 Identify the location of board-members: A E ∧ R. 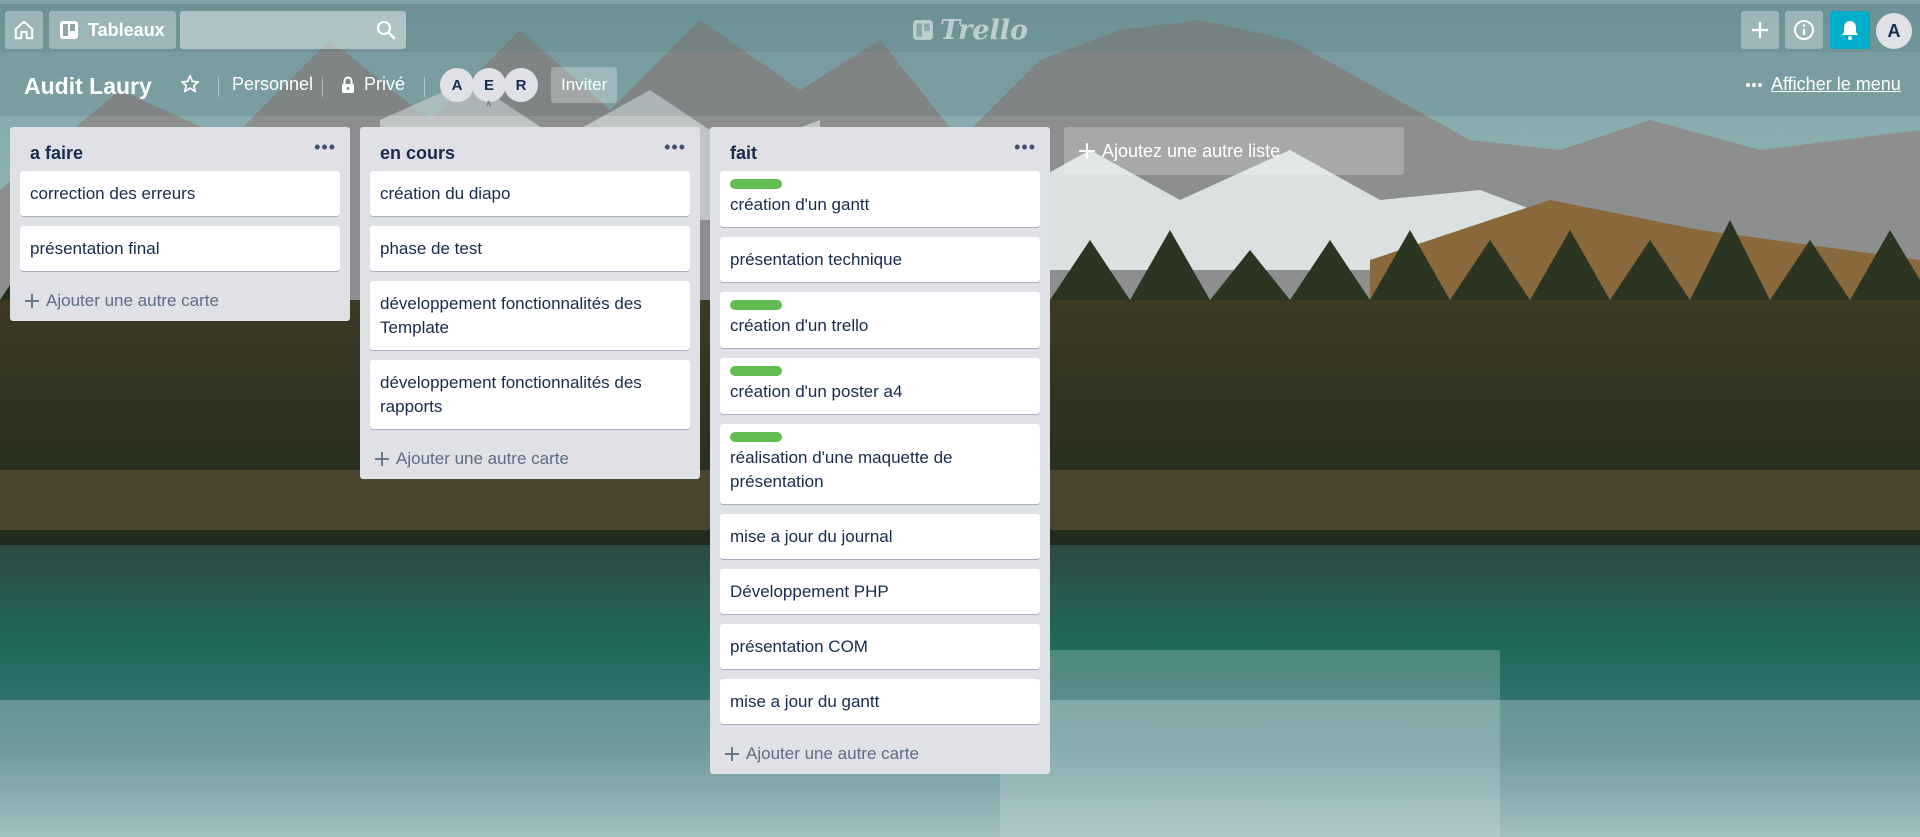
(489, 88).